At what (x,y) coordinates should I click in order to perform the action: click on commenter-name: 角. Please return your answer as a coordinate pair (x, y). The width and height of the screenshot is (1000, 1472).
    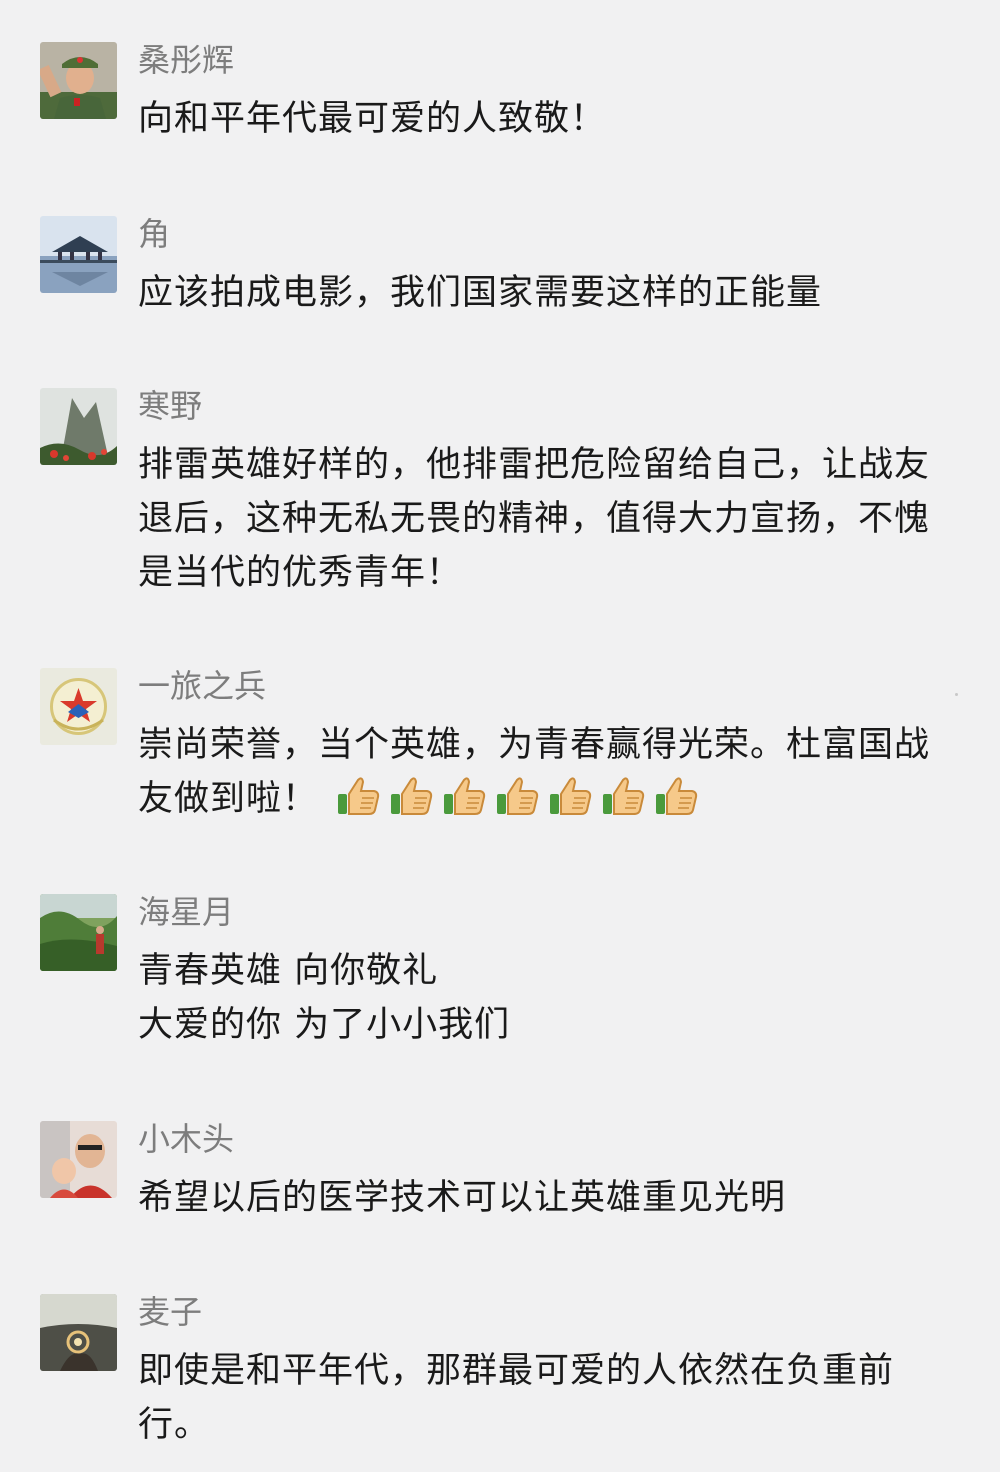
    Looking at the image, I should click on (154, 234).